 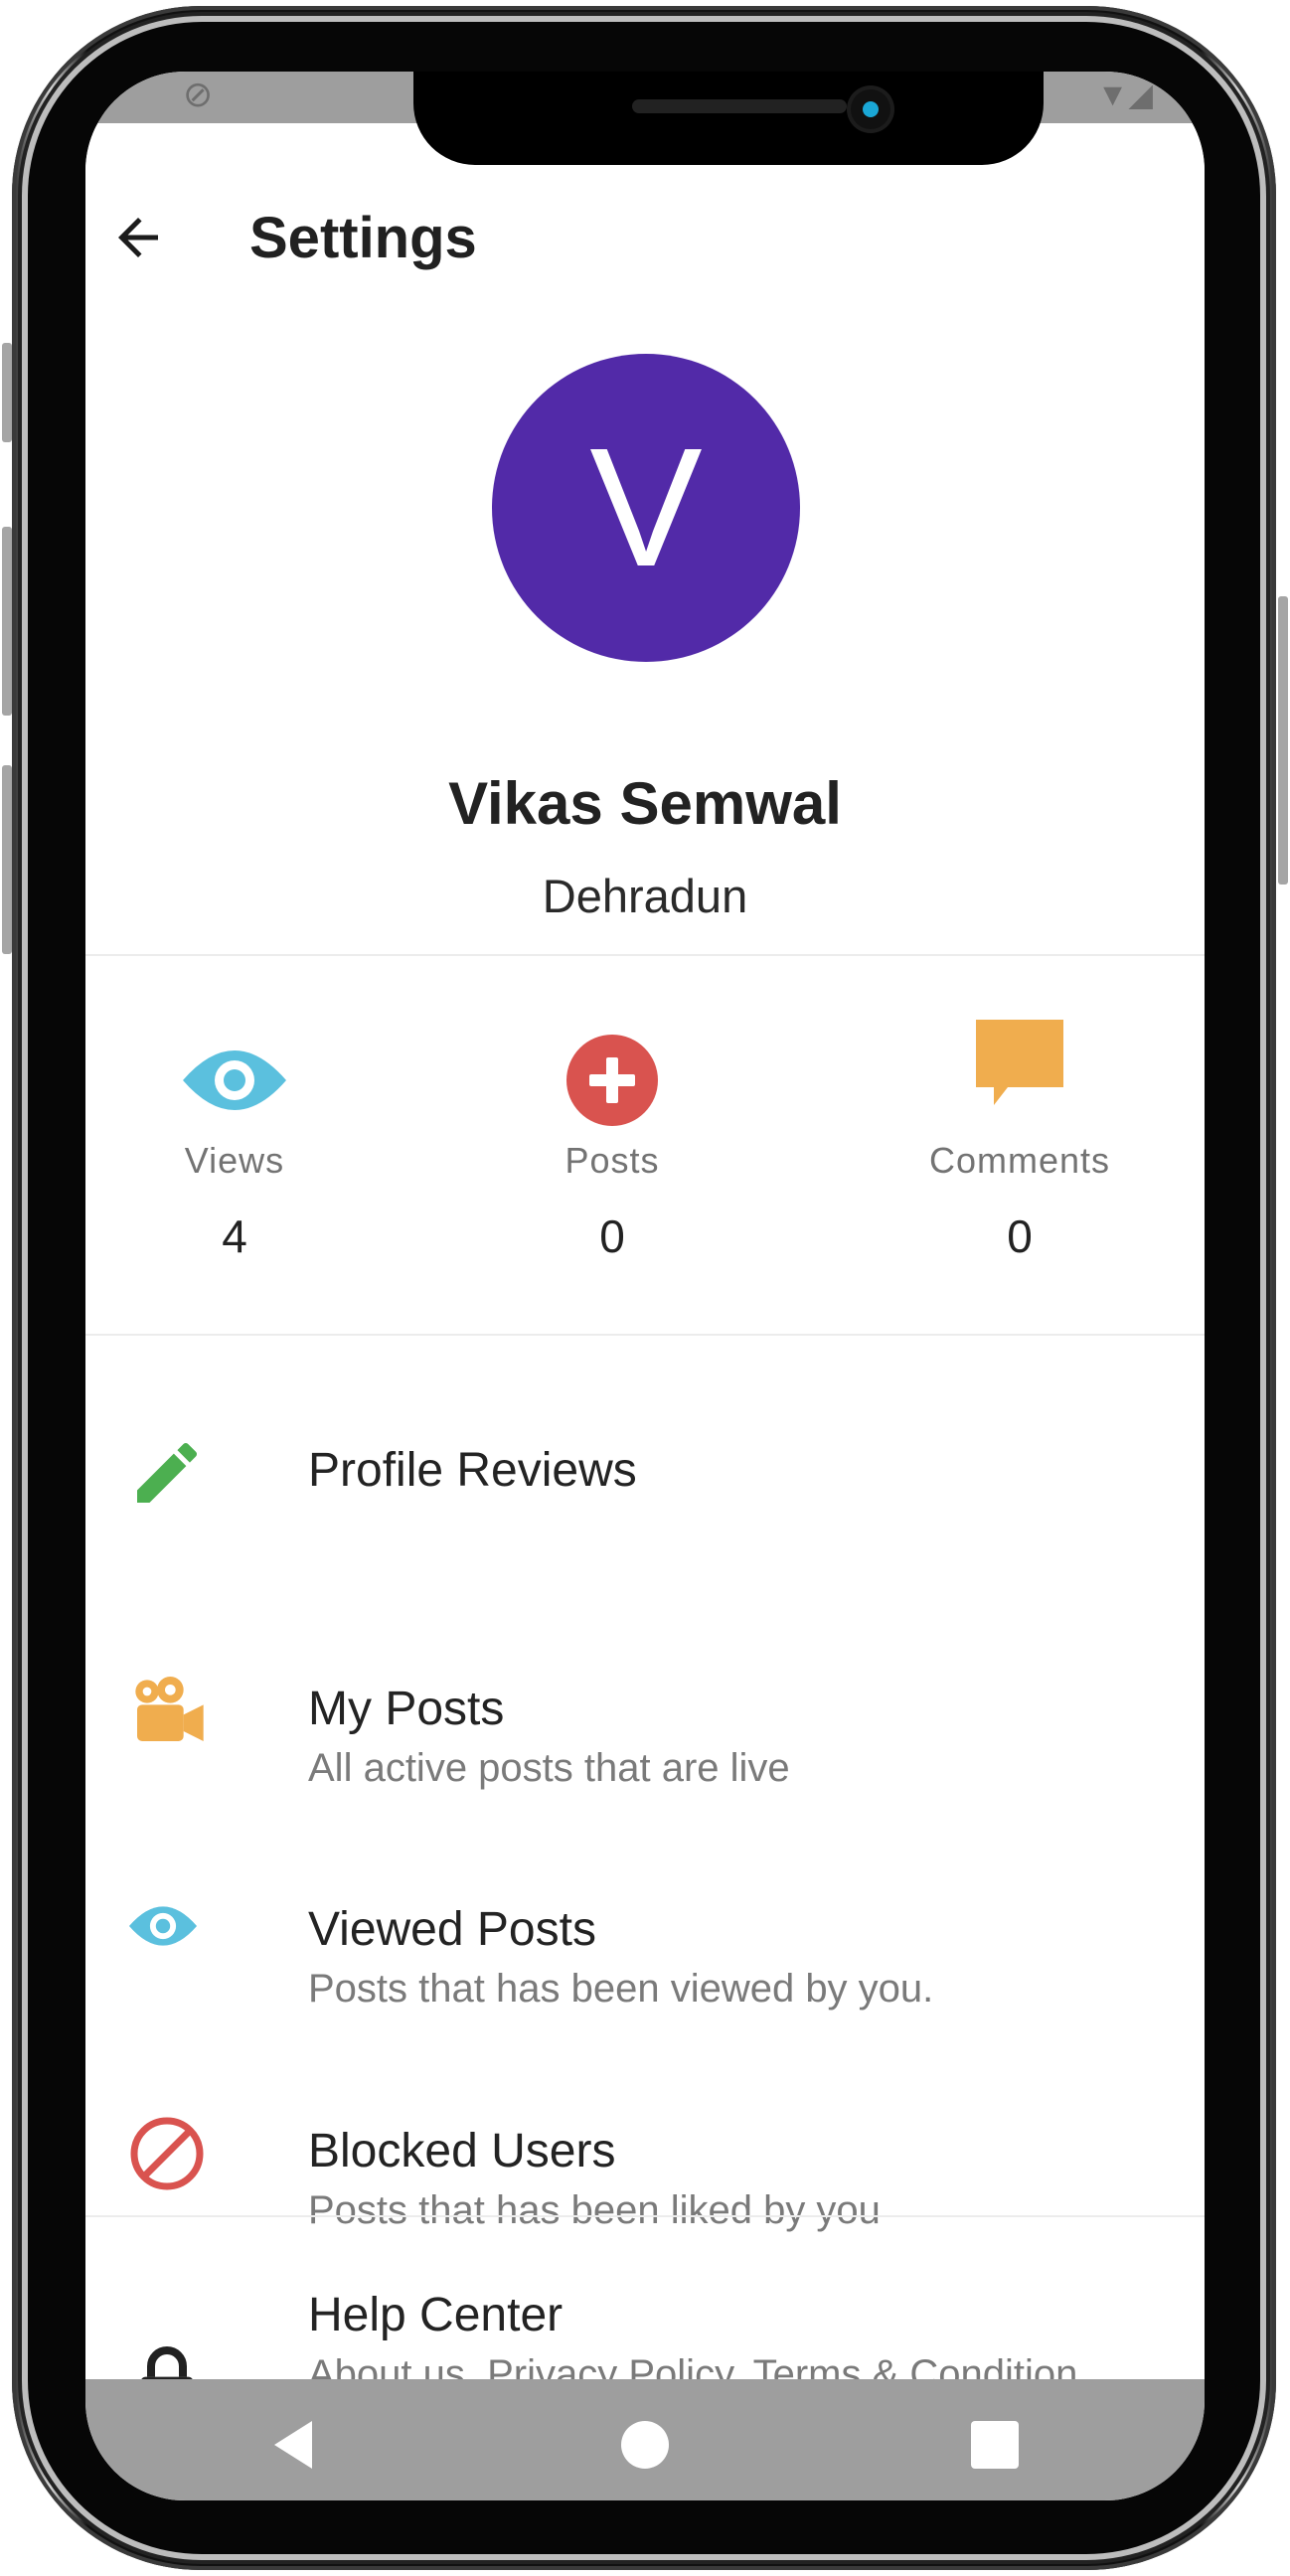 I want to click on stat-value: 4, so click(x=234, y=1236).